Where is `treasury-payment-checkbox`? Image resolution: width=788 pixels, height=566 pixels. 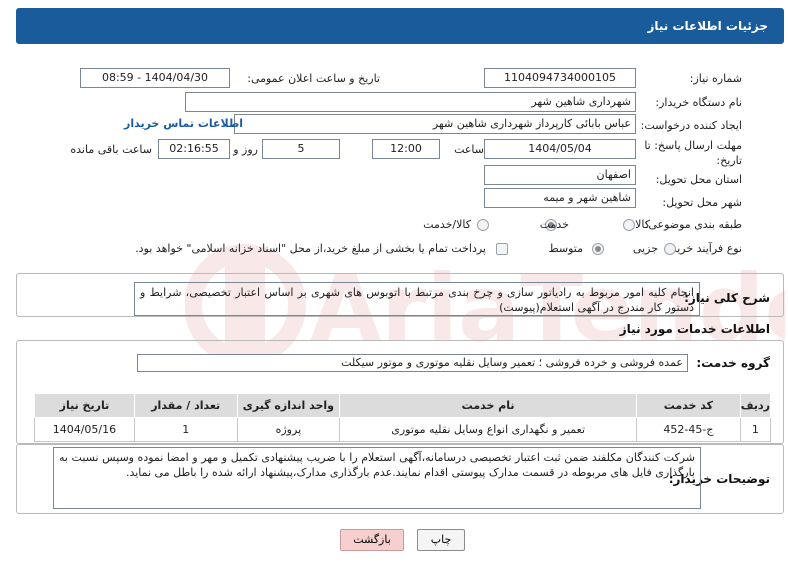
treasury-payment-checkbox is located at coordinates (502, 249).